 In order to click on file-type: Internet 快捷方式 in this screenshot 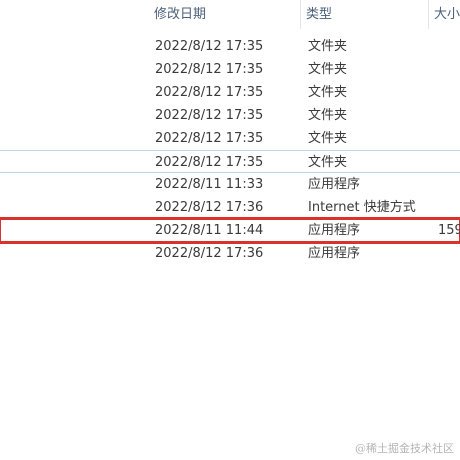, I will do `click(362, 207)`.